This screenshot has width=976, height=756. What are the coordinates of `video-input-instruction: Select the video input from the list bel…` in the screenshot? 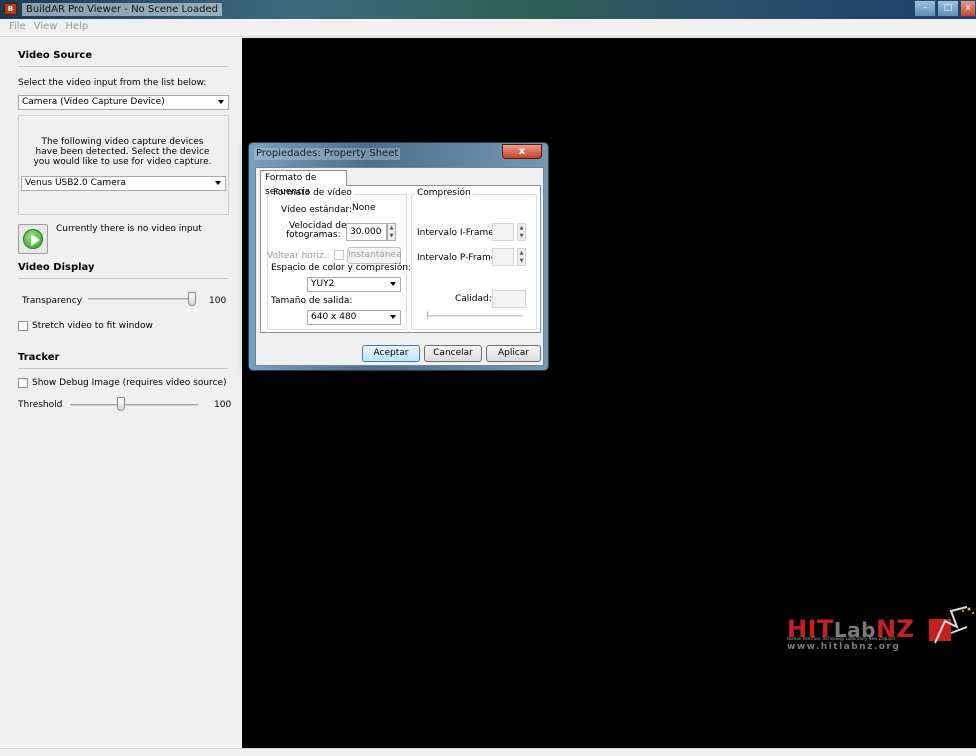 It's located at (112, 83).